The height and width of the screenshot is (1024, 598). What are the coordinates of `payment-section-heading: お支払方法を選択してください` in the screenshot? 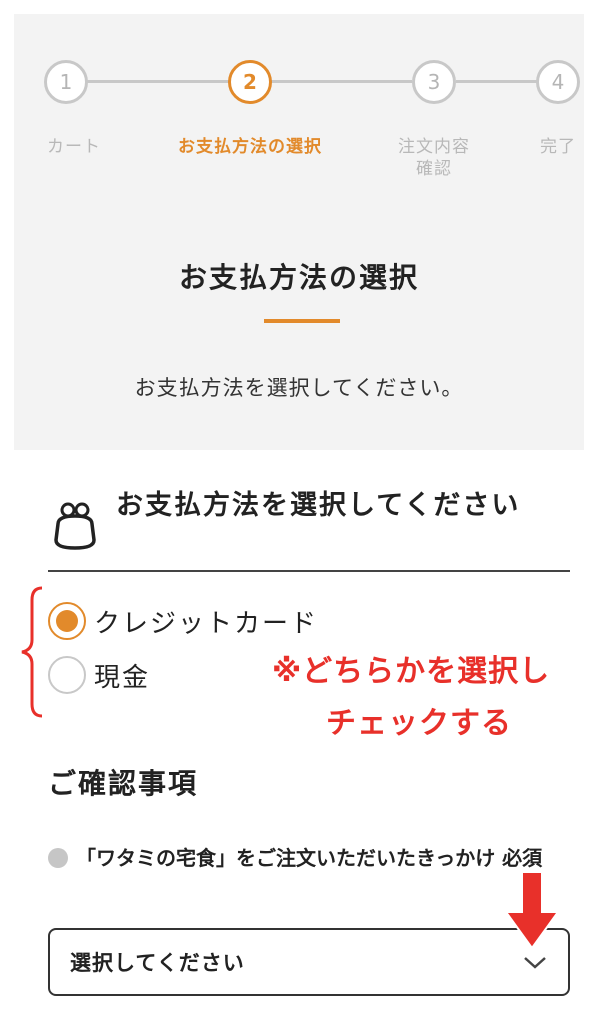 It's located at (318, 505).